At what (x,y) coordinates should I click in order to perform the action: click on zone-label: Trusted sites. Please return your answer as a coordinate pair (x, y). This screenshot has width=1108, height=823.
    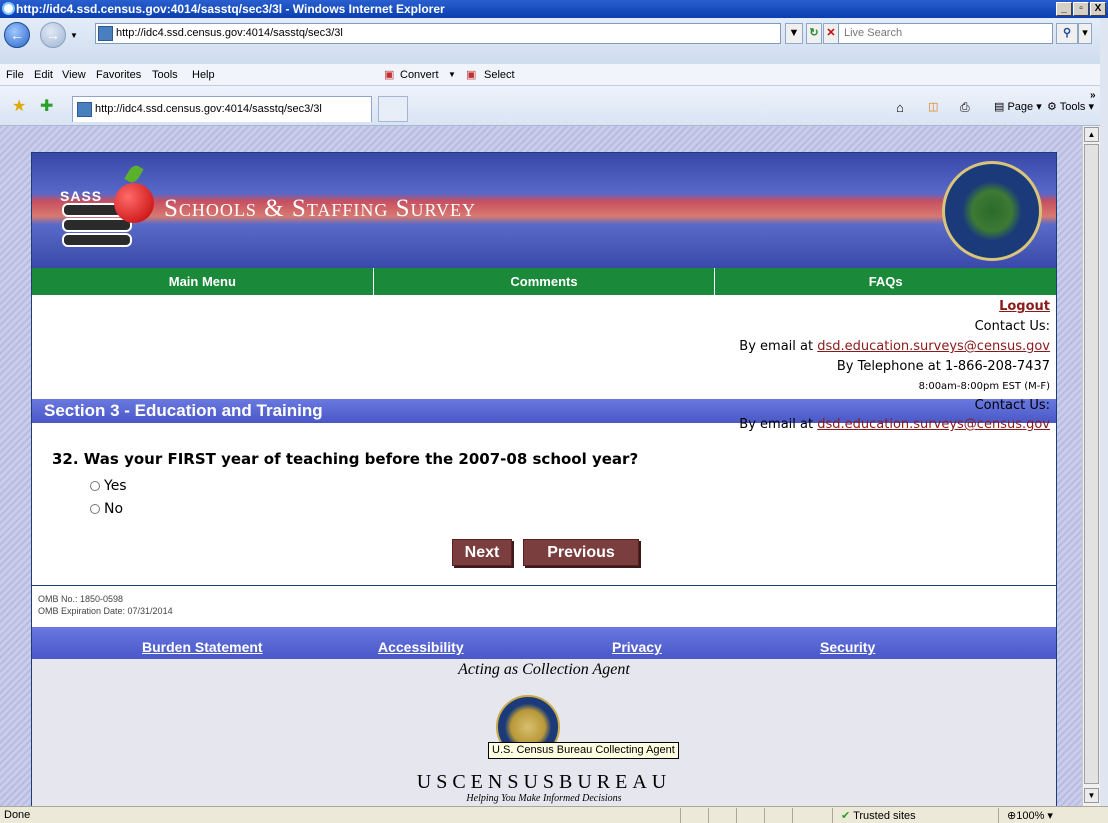
    Looking at the image, I should click on (884, 816).